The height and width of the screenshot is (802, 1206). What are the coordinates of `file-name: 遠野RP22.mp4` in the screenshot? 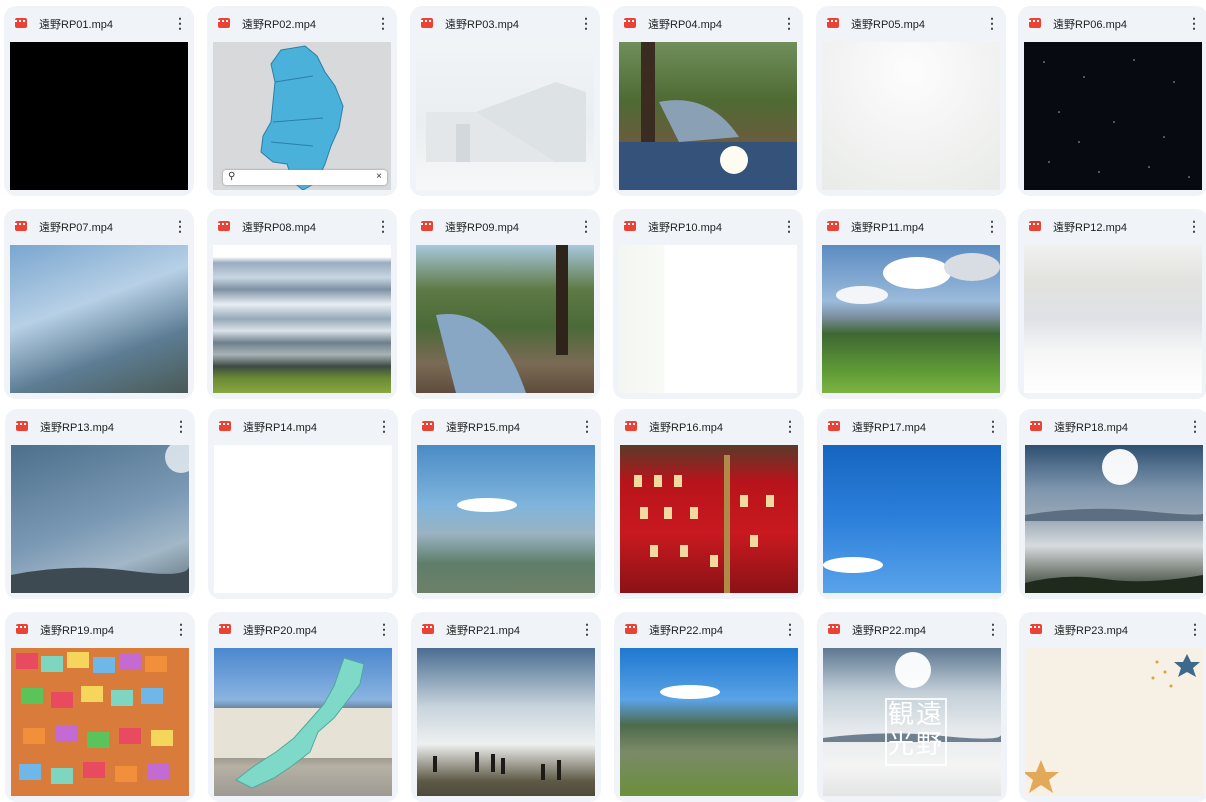 It's located at (889, 631).